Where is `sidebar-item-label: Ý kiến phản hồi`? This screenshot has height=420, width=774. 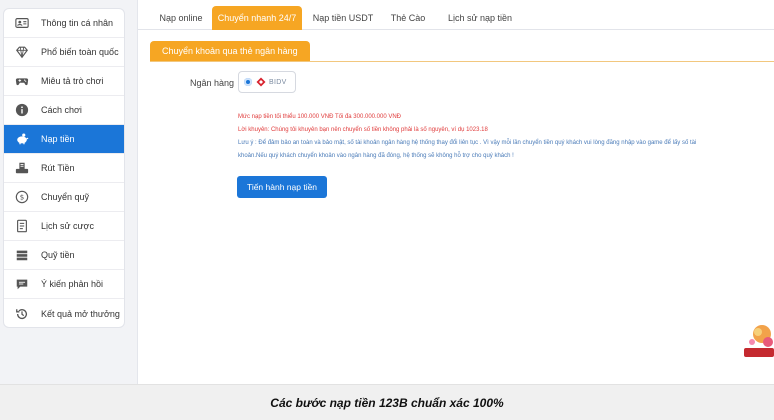
sidebar-item-label: Ý kiến phản hồi is located at coordinates (72, 284).